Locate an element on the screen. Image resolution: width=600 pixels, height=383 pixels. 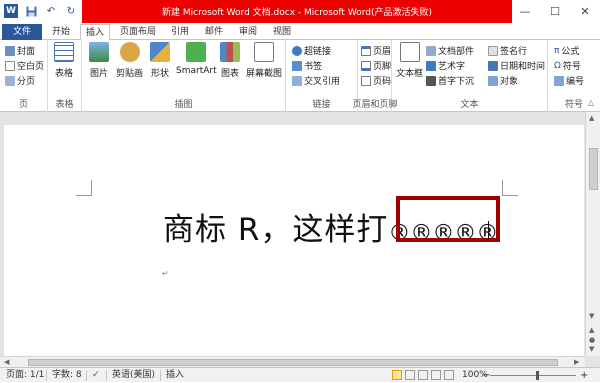
word-count: 字数: 8 is located at coordinates (67, 375).